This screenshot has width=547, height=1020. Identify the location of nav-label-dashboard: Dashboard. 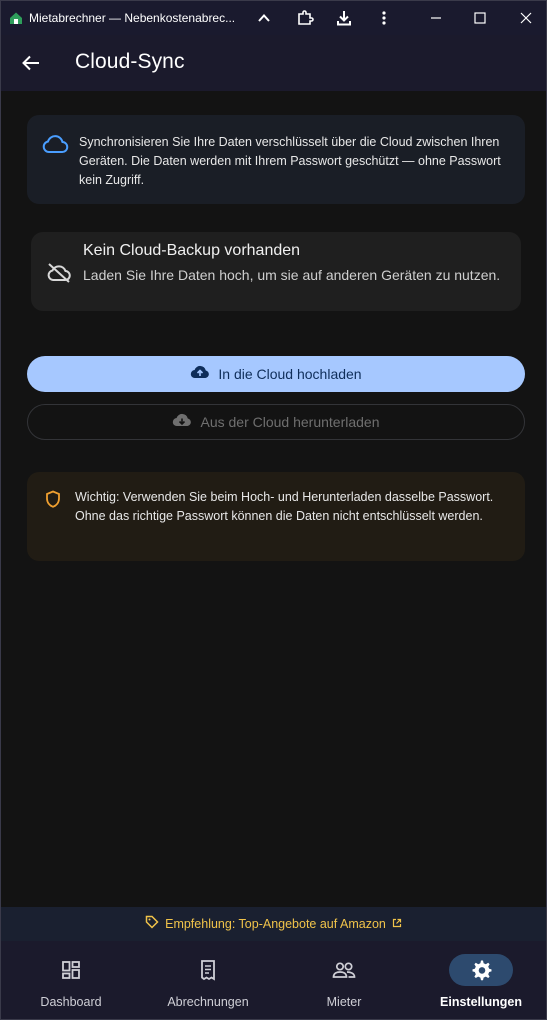
(71, 1002).